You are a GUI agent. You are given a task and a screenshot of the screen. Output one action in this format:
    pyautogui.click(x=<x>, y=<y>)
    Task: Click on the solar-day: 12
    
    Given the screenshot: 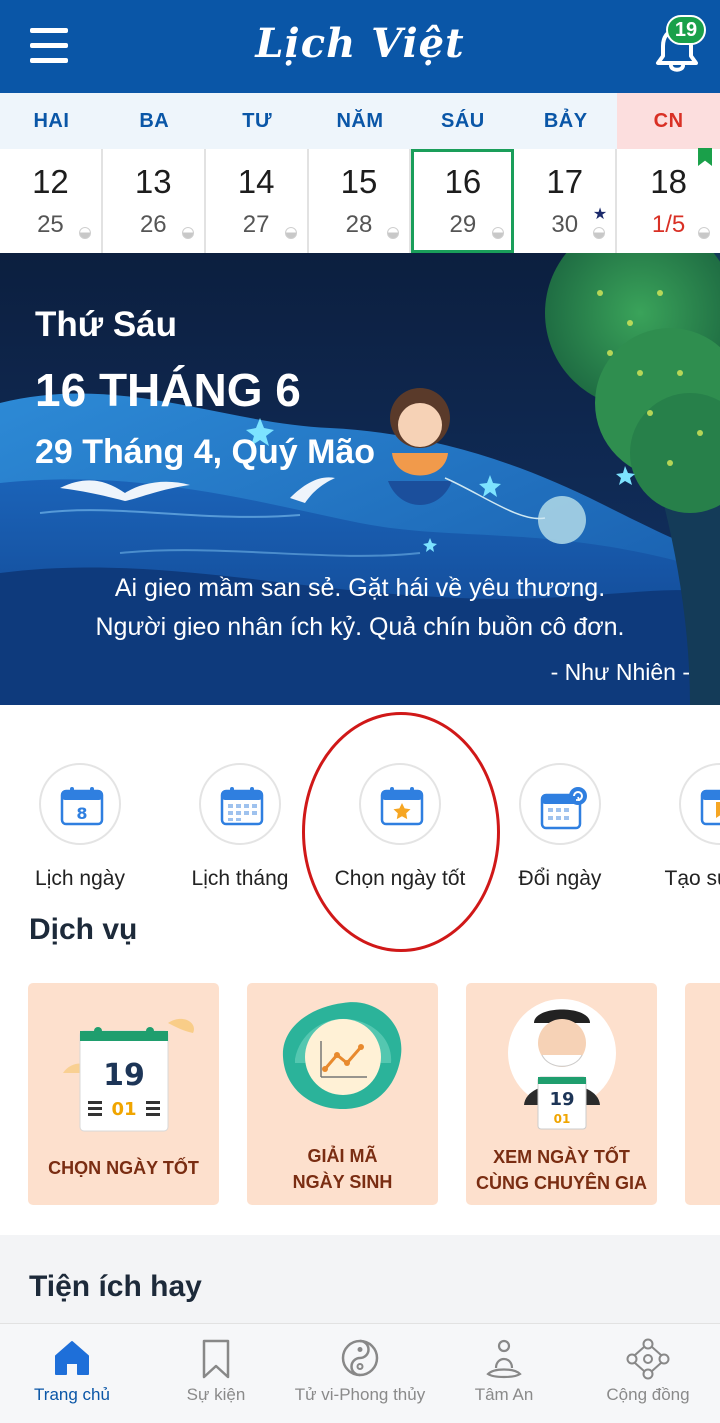 What is the action you would take?
    pyautogui.click(x=50, y=181)
    